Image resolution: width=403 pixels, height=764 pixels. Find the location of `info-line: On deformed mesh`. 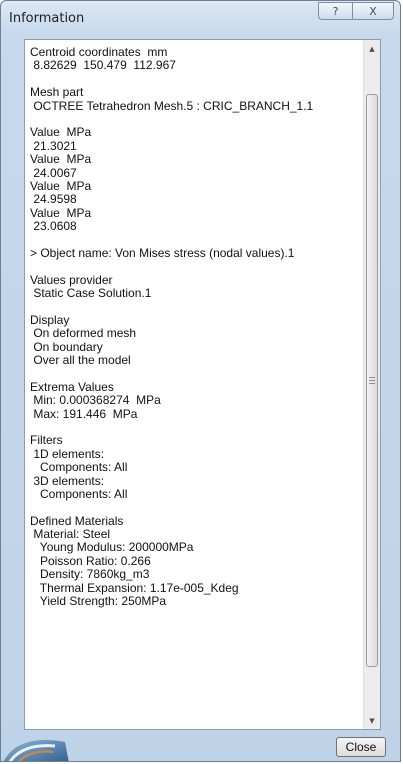

info-line: On deformed mesh is located at coordinates (83, 333).